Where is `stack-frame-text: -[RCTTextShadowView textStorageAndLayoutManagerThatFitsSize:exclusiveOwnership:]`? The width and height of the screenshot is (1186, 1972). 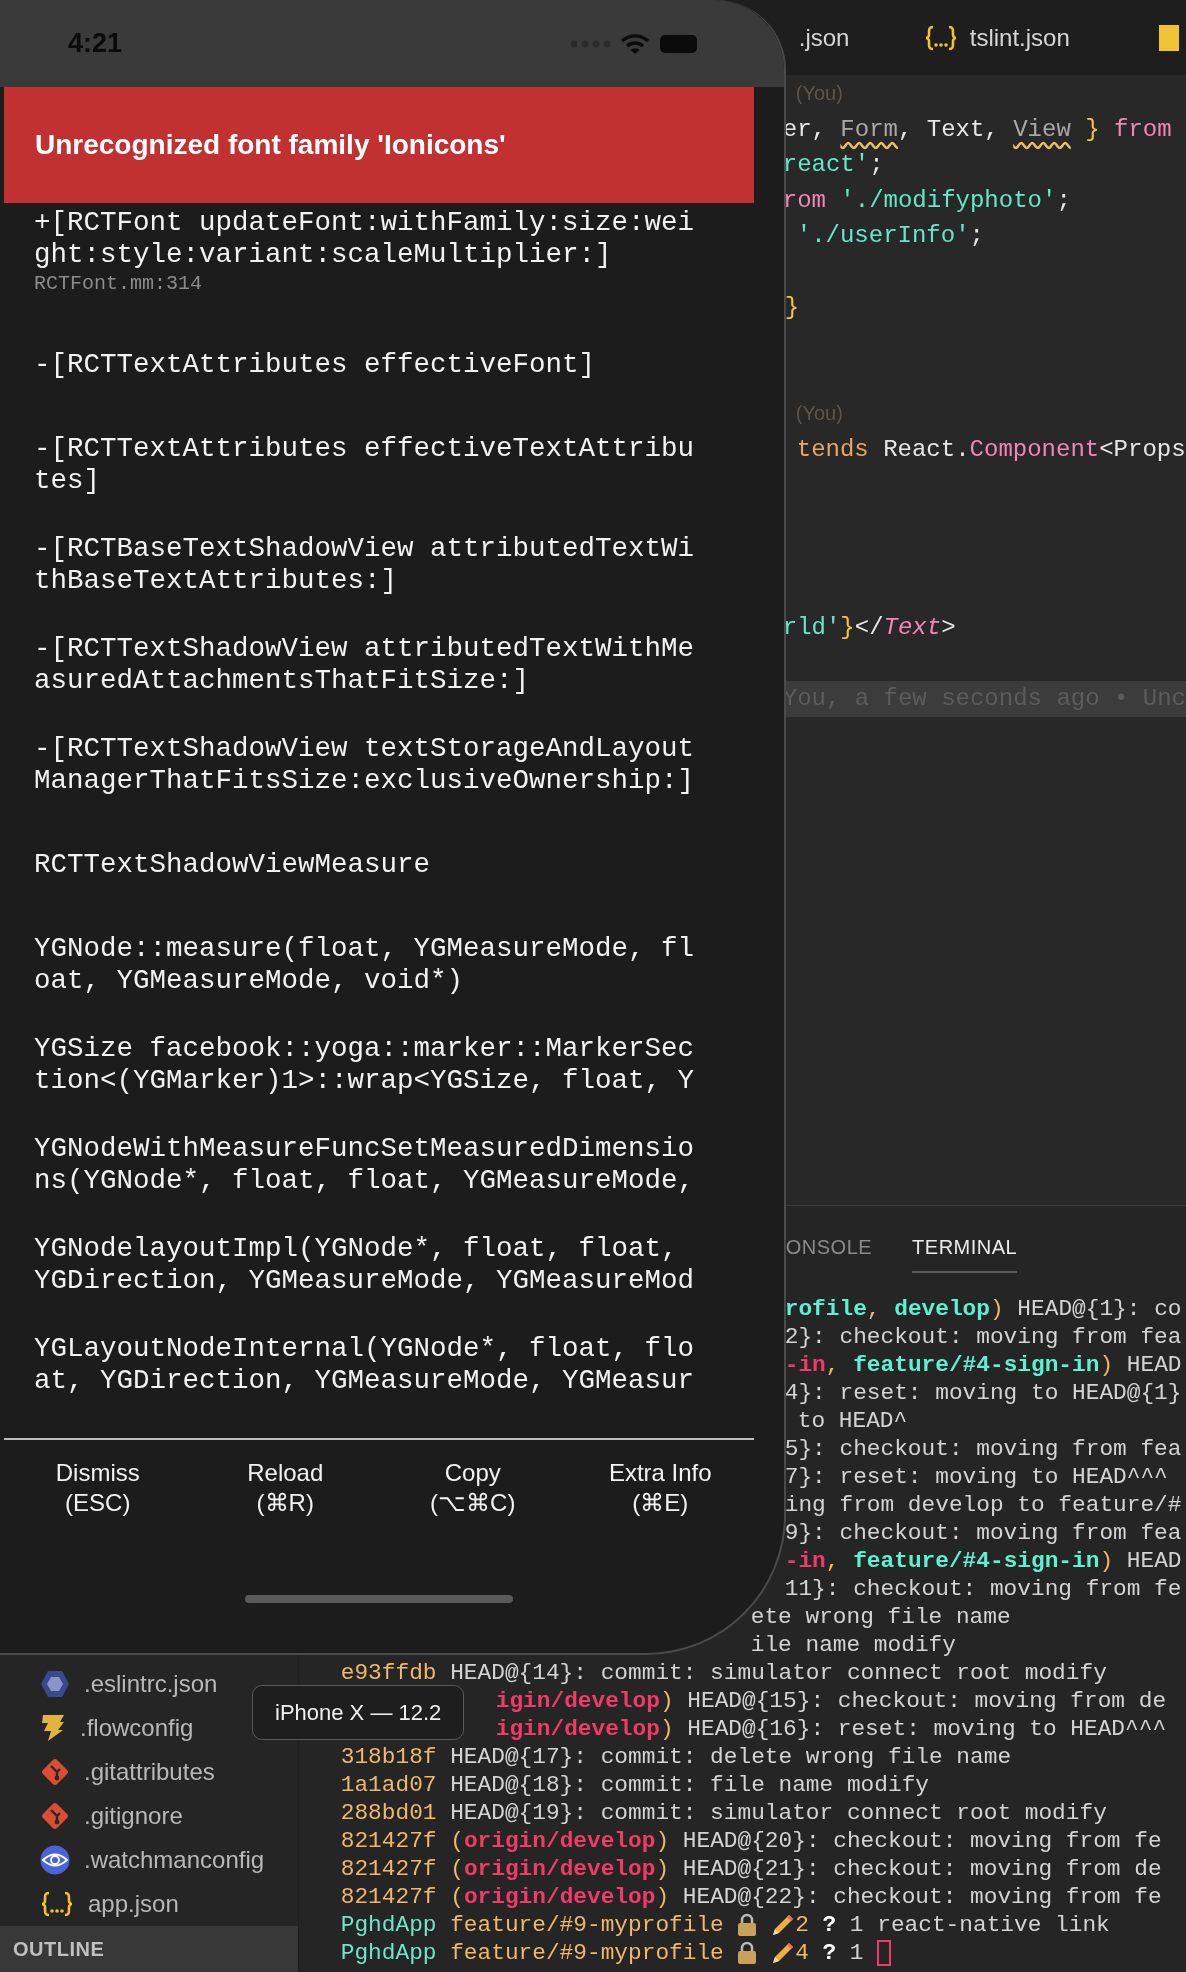 stack-frame-text: -[RCTTextShadowView textStorageAndLayoutManagerThatFitsSize:exclusiveOwnership:] is located at coordinates (364, 765).